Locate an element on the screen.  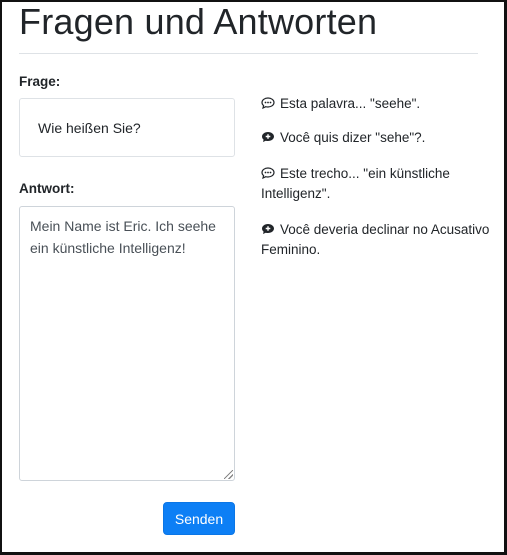
feedback-text: Você quis dizer "sehe"?. is located at coordinates (353, 137).